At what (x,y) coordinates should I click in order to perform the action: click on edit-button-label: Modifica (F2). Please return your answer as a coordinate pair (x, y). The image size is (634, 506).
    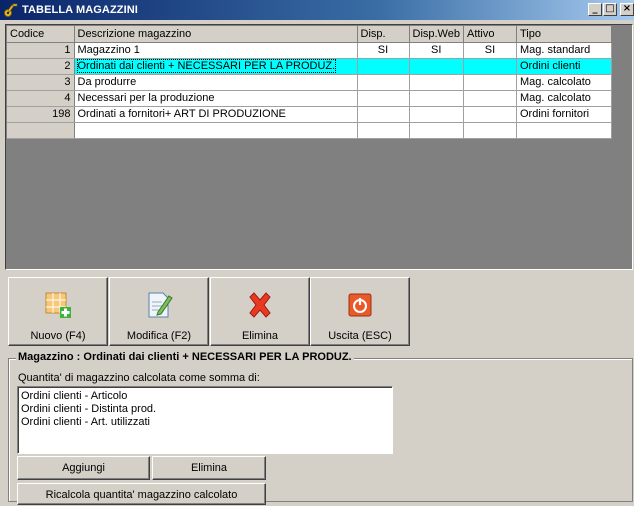
    Looking at the image, I should click on (159, 336).